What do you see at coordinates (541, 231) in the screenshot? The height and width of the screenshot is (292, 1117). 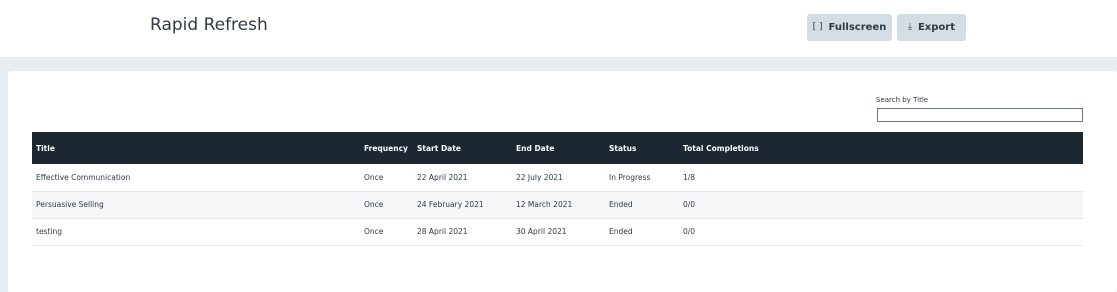 I see `cell-end-date: 30 April 2021` at bounding box center [541, 231].